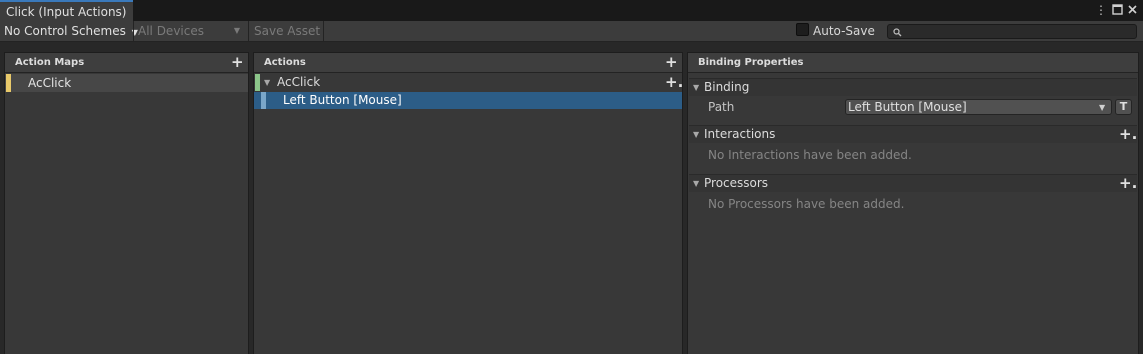 The width and height of the screenshot is (1143, 354). I want to click on tab-bar: Click (Input Actions) ⋮, so click(571, 10).